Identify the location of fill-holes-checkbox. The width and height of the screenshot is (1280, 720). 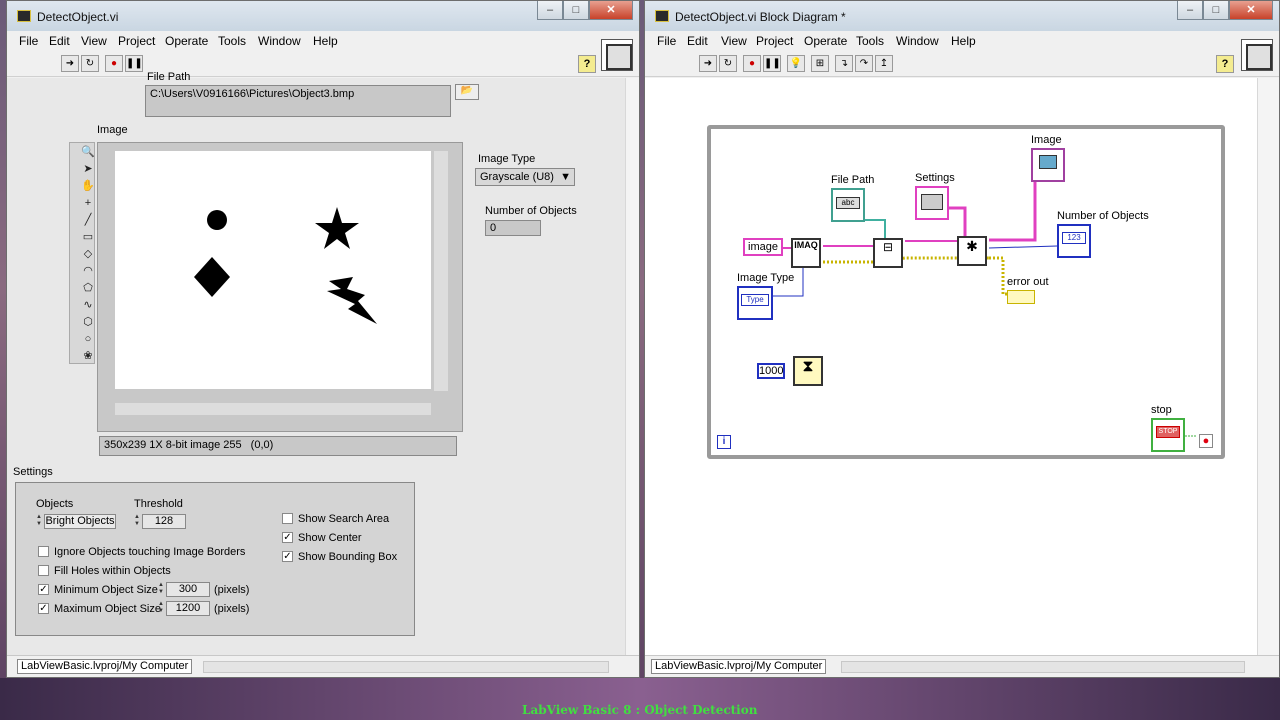
(43, 570).